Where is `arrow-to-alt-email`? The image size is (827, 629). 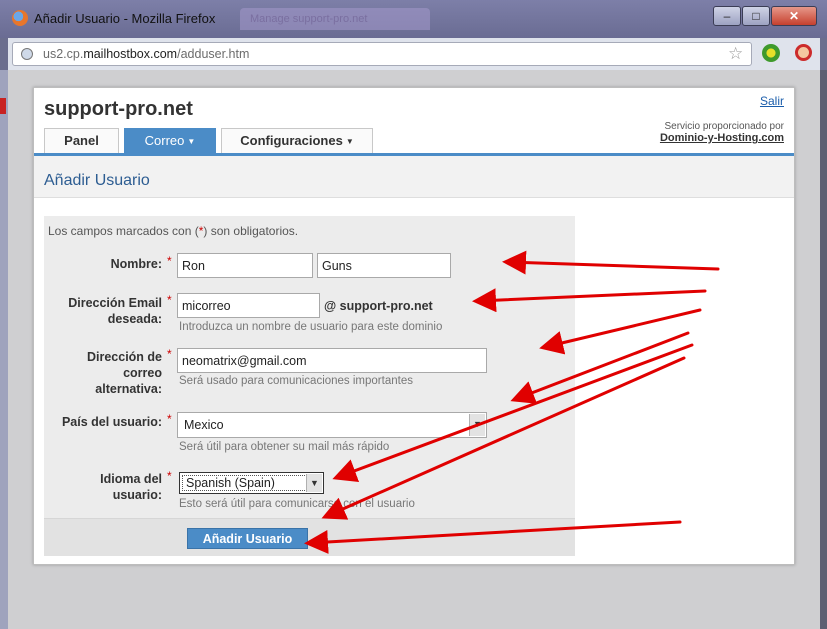 arrow-to-alt-email is located at coordinates (620, 331).